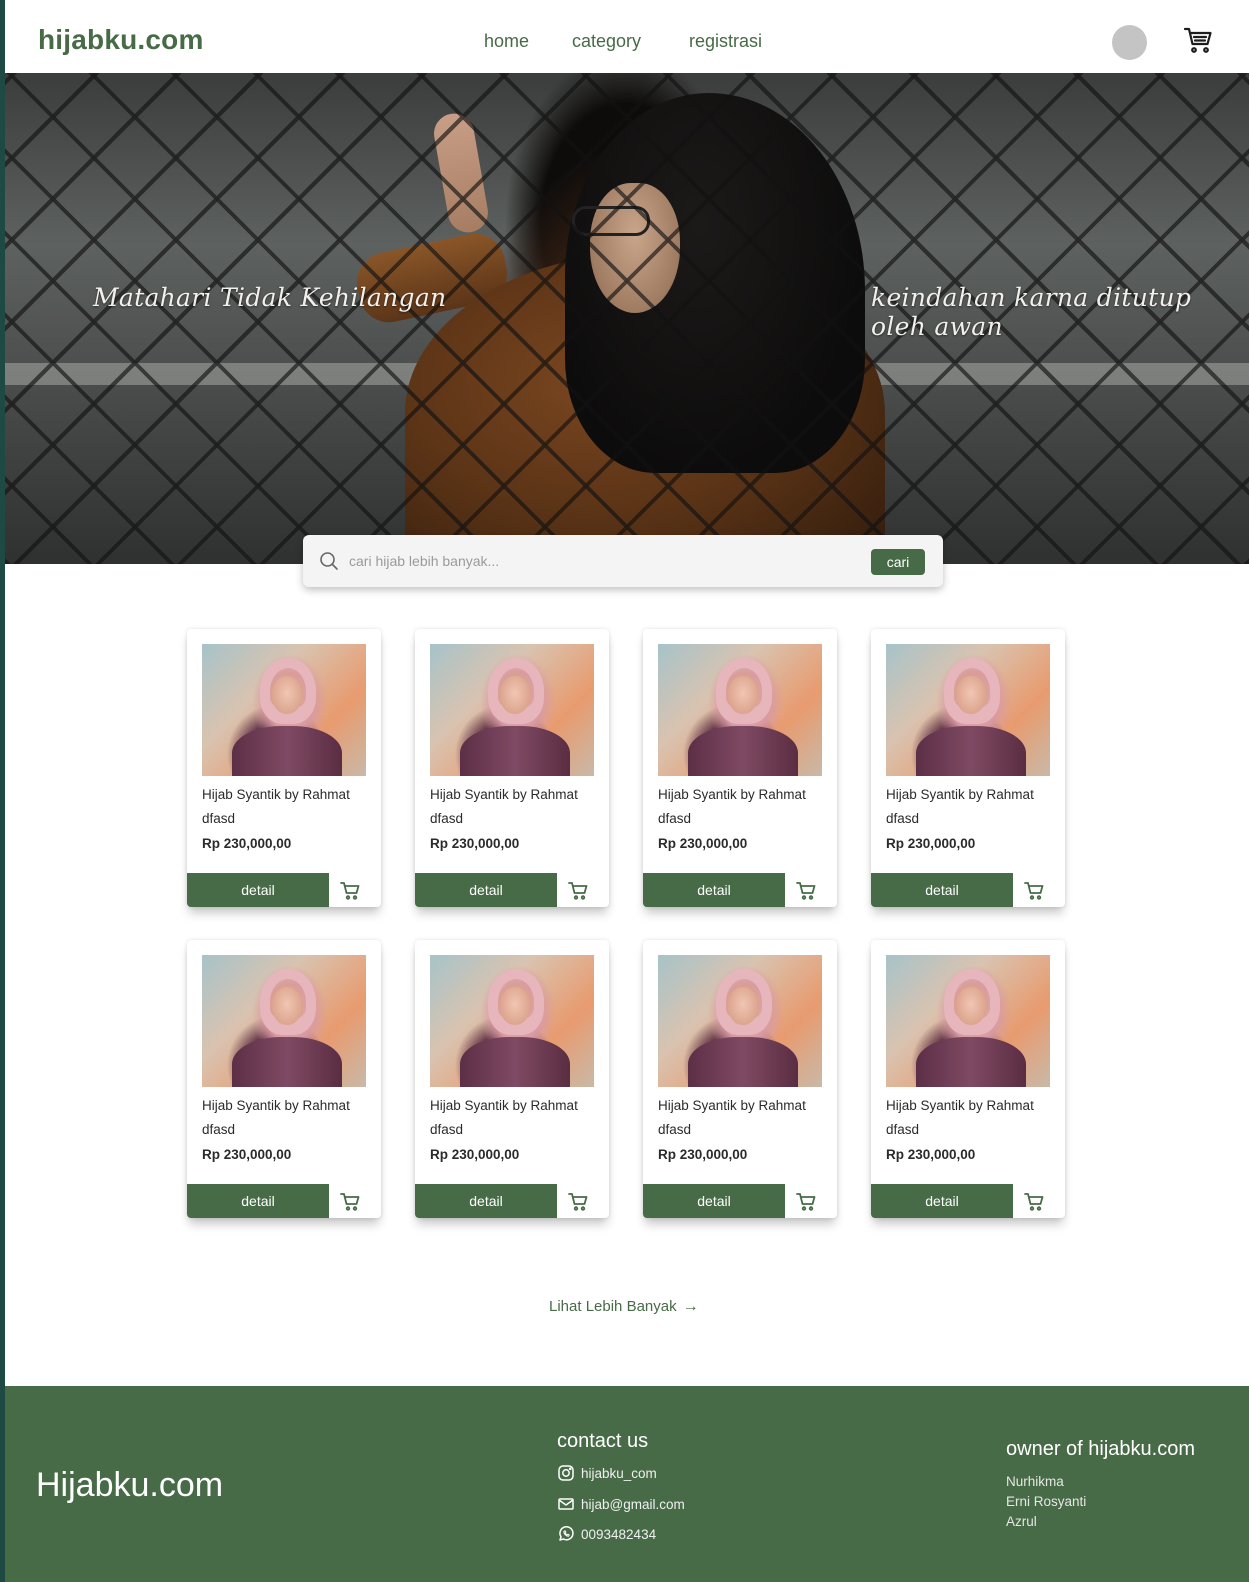 The width and height of the screenshot is (1249, 1582). What do you see at coordinates (619, 1473) in the screenshot?
I see `contact-instagram-text: hijabku_com` at bounding box center [619, 1473].